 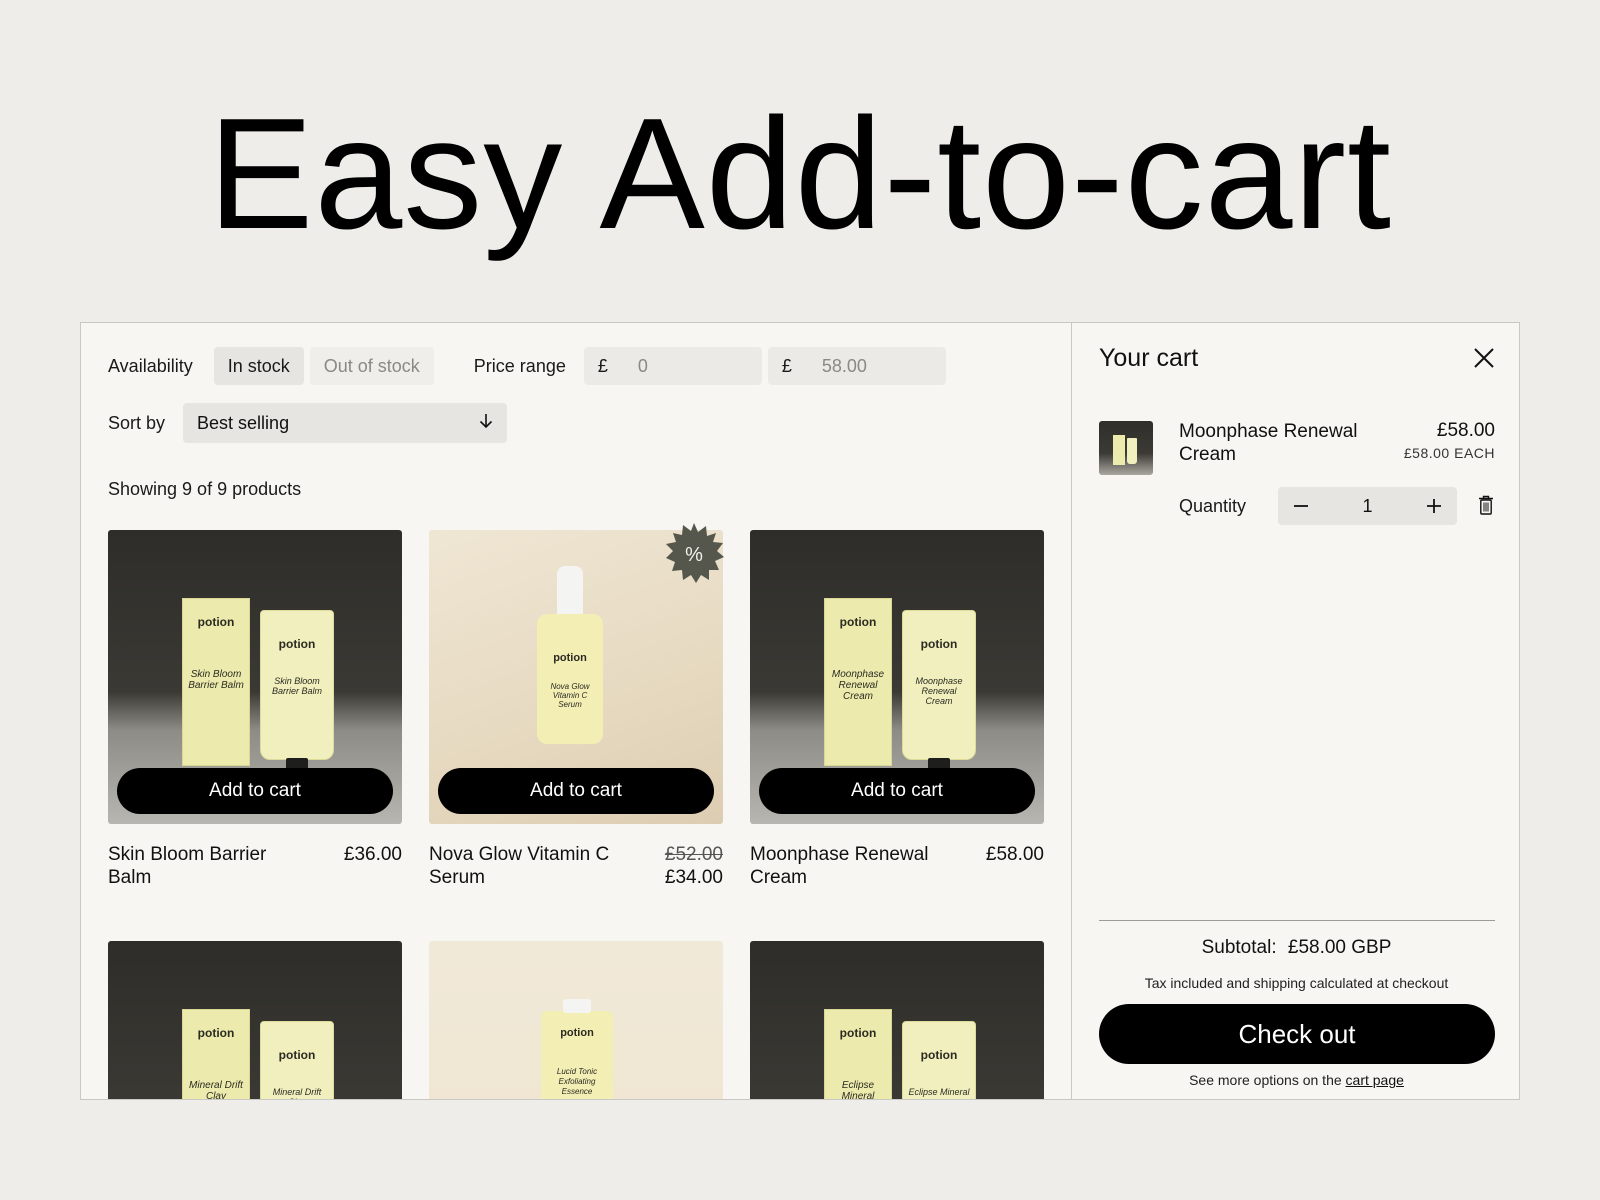 I want to click on tube-label: Skin Bloom Barrier Balm, so click(x=296, y=686).